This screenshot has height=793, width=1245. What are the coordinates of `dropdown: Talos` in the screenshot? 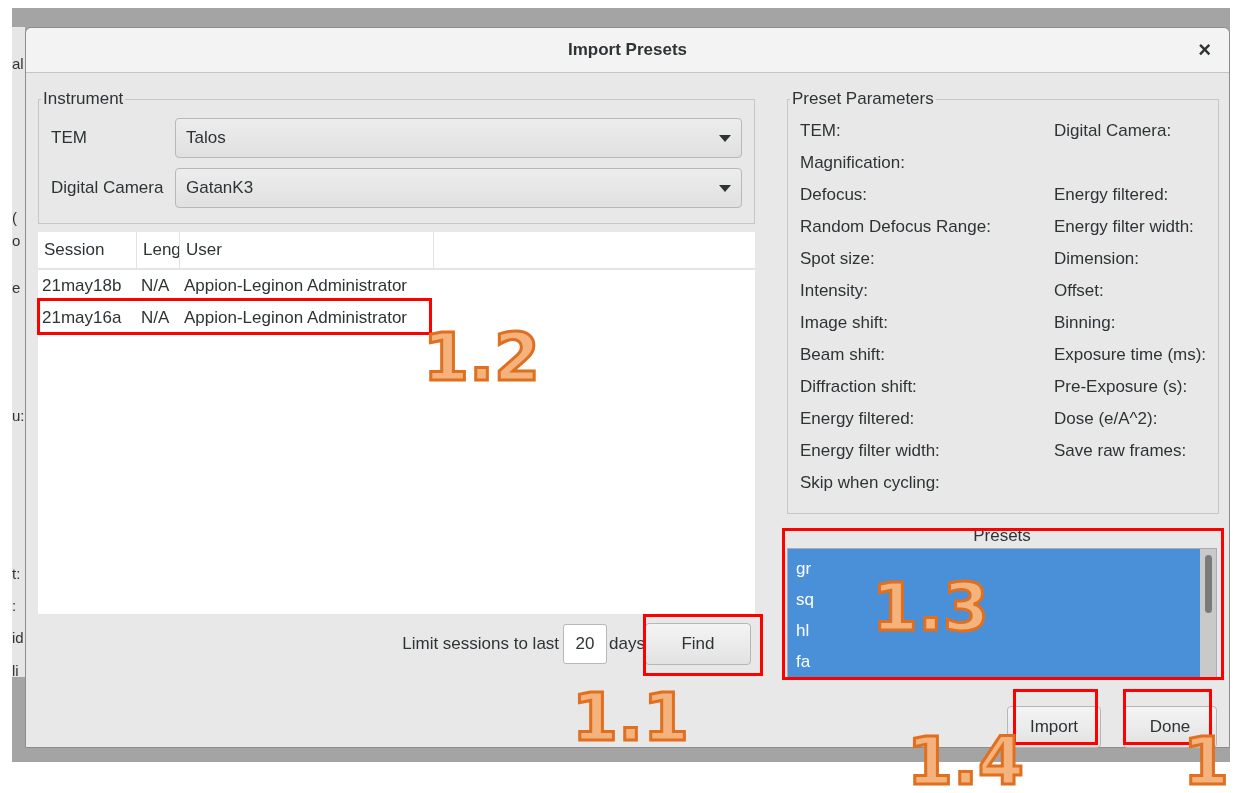 It's located at (458, 138).